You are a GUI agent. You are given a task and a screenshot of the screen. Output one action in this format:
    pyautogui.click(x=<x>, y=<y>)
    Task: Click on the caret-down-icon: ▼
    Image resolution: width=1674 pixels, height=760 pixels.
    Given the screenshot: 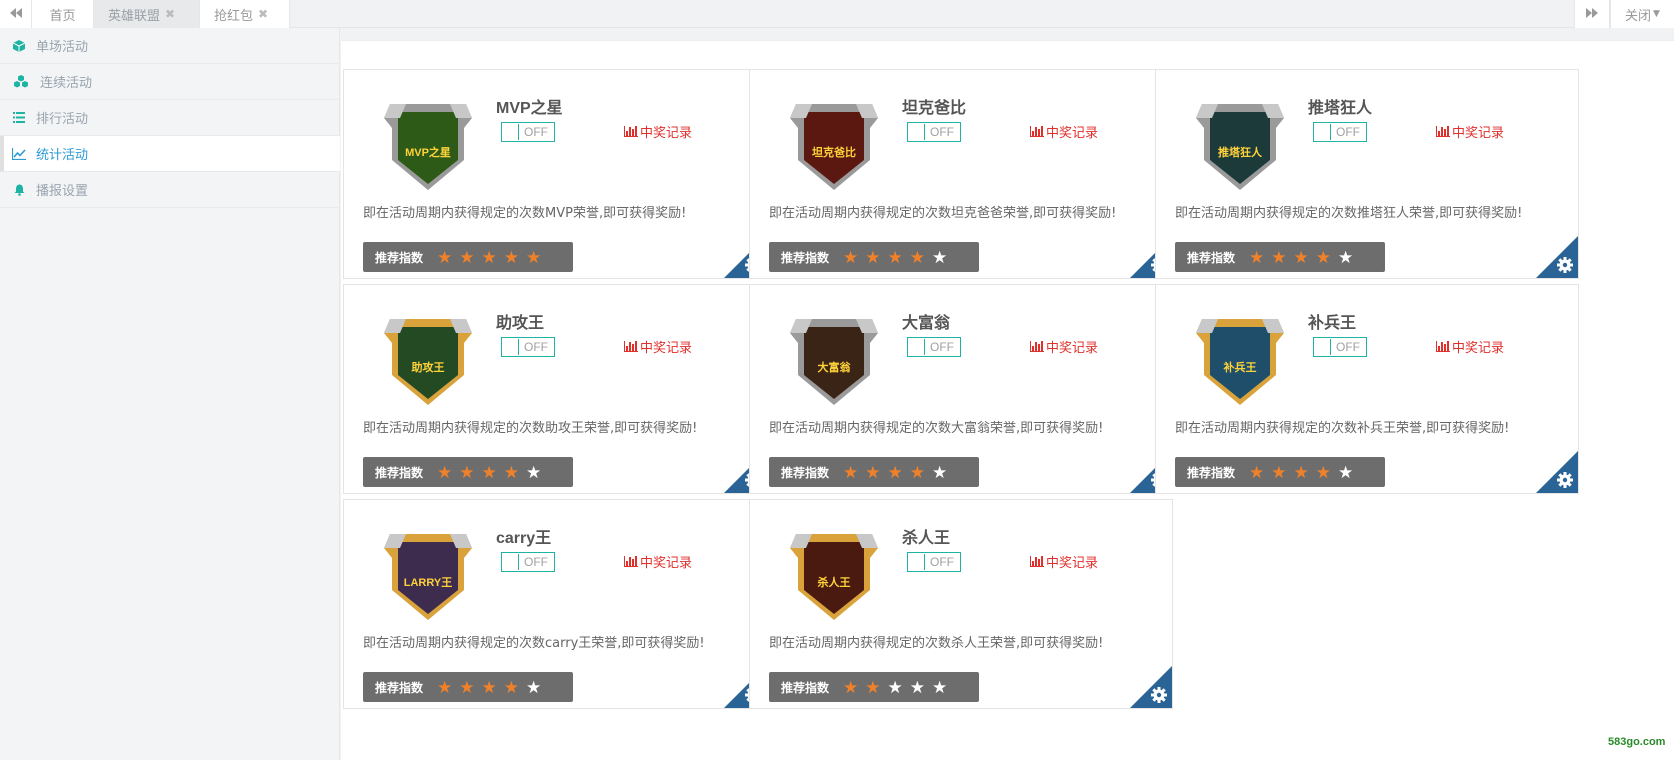 What is the action you would take?
    pyautogui.click(x=1656, y=14)
    